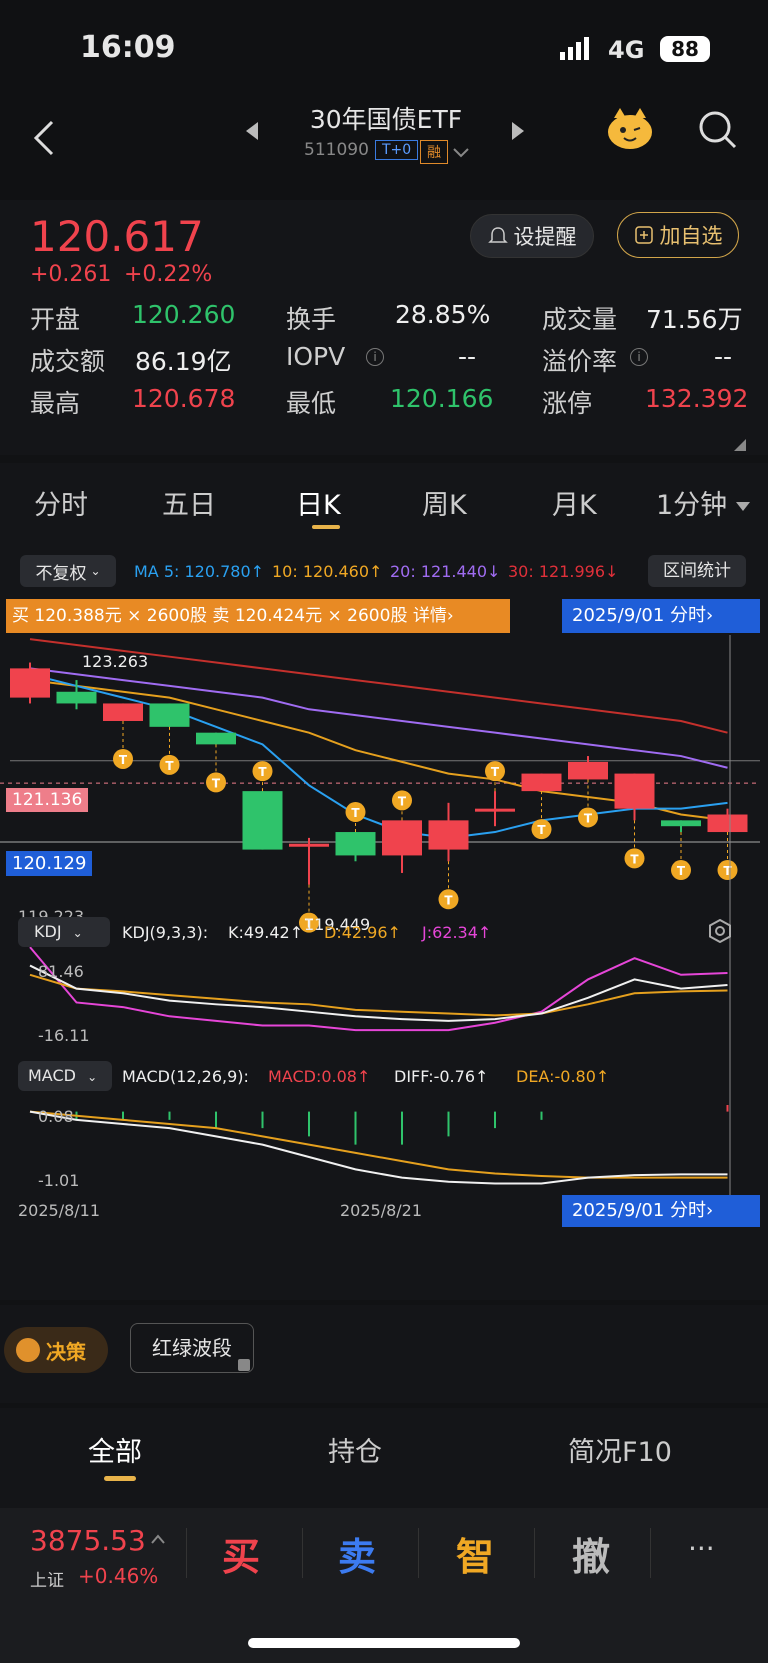  What do you see at coordinates (518, 131) in the screenshot?
I see `next-stock-icon` at bounding box center [518, 131].